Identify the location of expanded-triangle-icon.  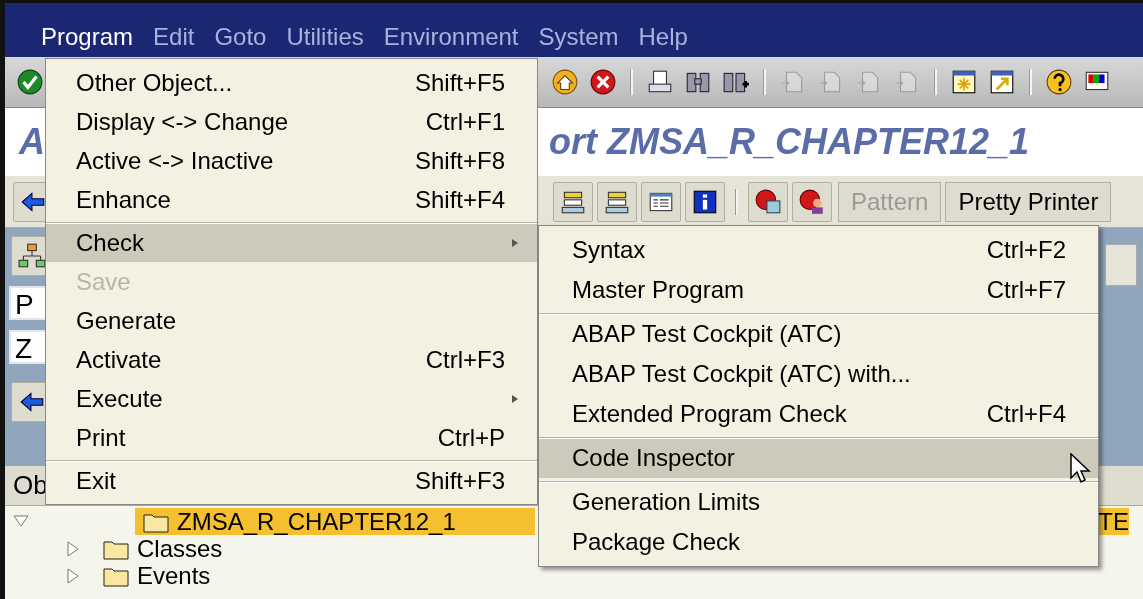
(21, 521).